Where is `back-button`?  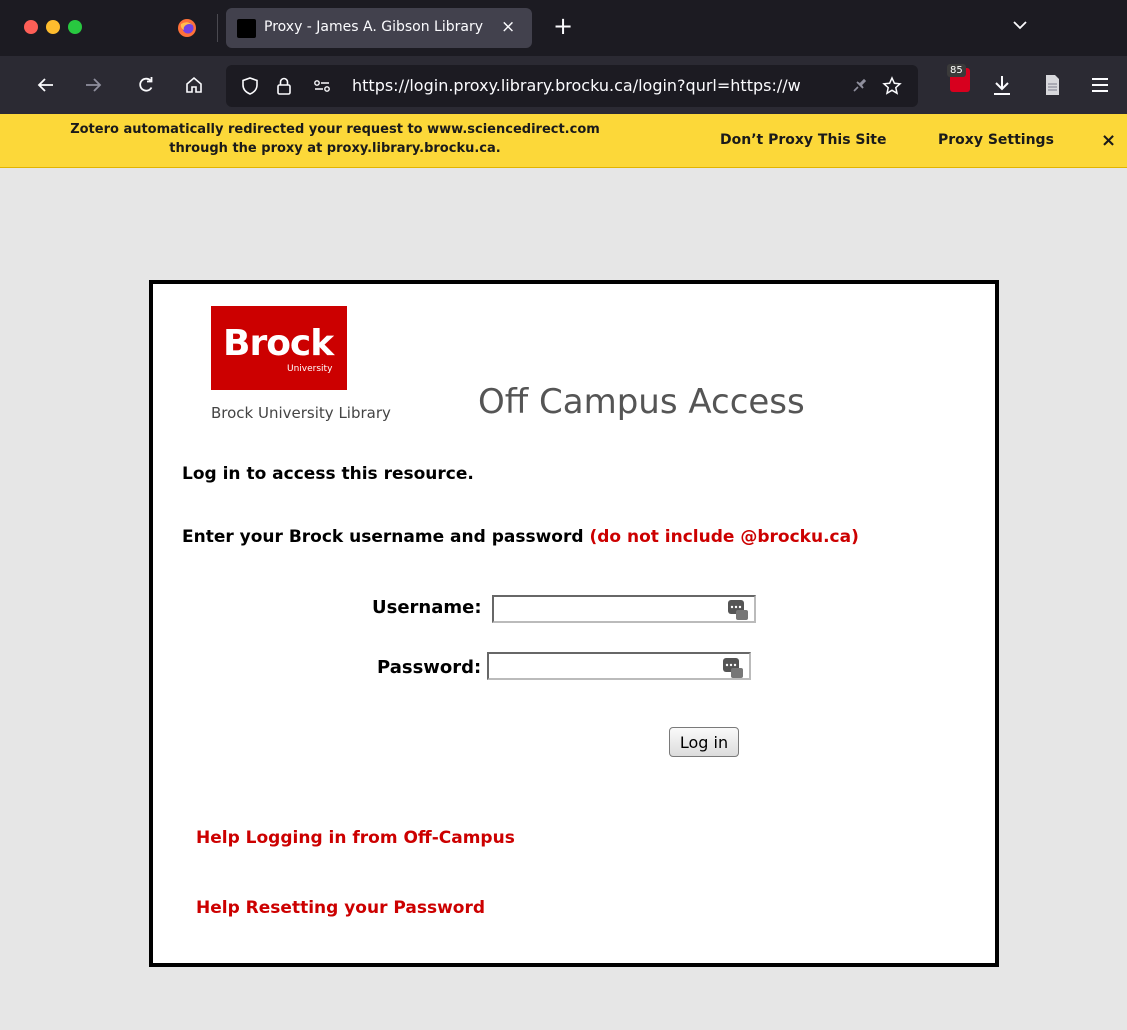 back-button is located at coordinates (46, 85).